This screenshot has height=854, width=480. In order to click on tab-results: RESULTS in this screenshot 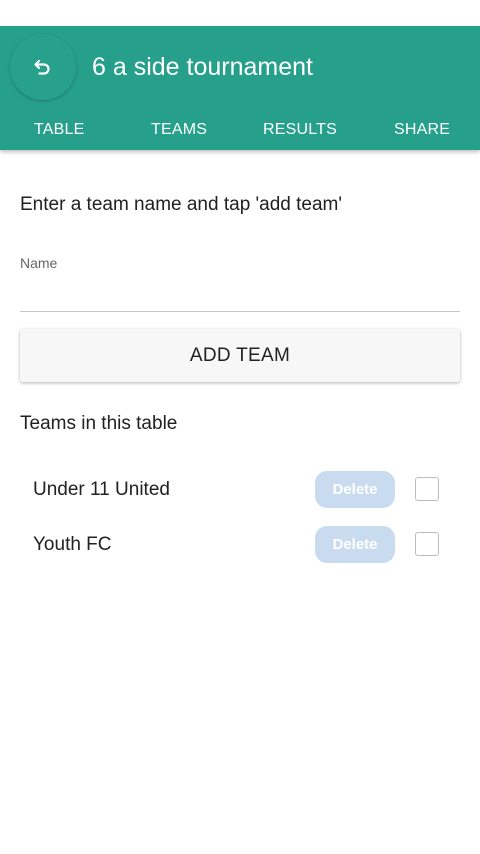, I will do `click(300, 130)`.